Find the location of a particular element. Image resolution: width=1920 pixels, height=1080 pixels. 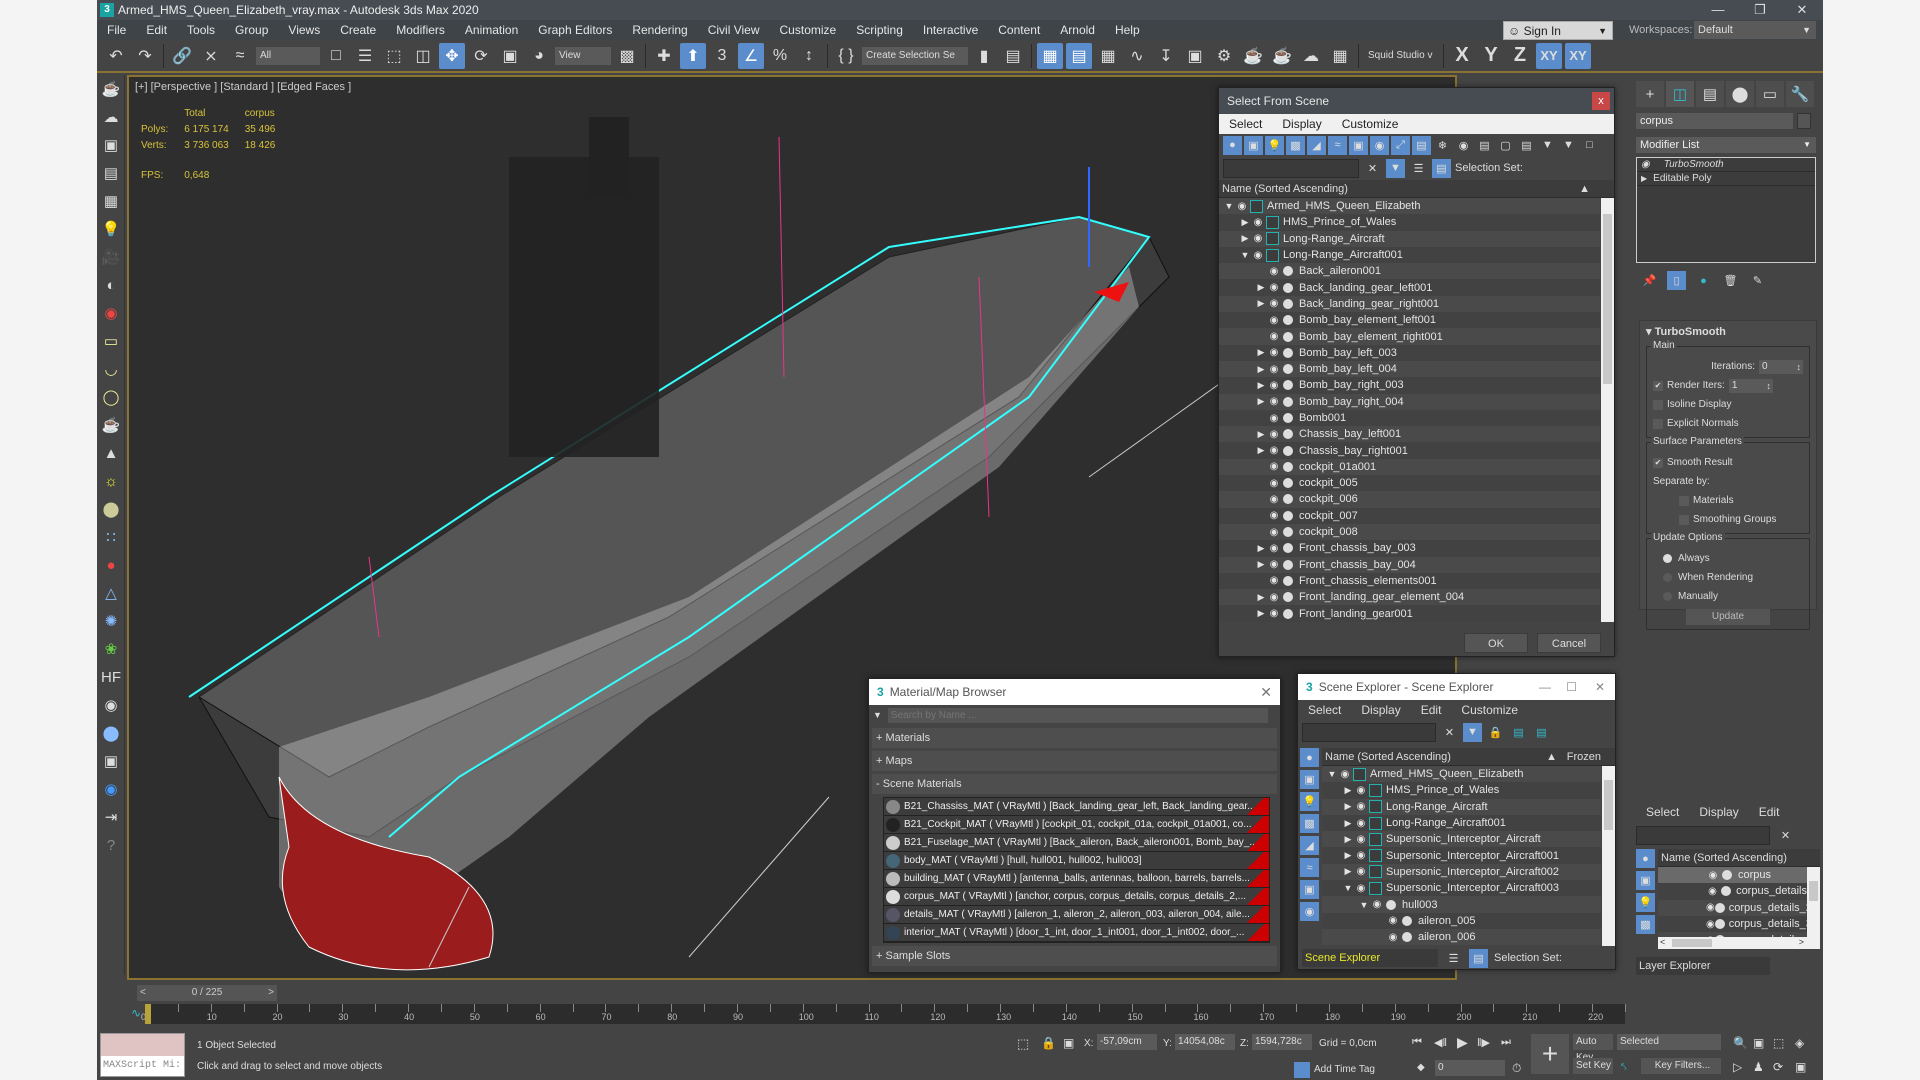

fur-object-icon: ◉ is located at coordinates (111, 705).